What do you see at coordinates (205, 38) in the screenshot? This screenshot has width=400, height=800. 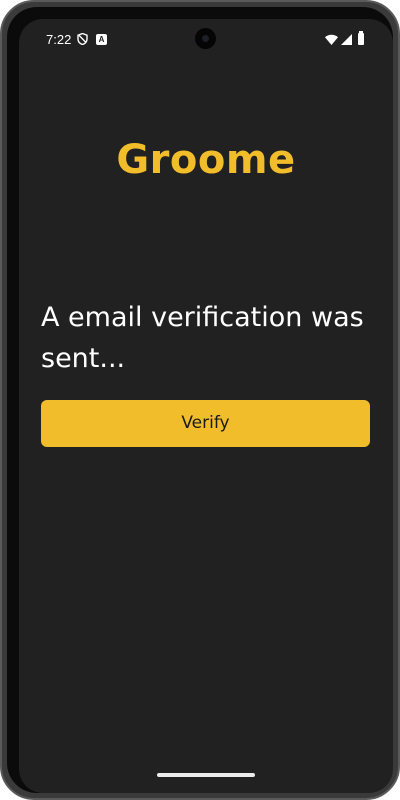 I see `front-camera` at bounding box center [205, 38].